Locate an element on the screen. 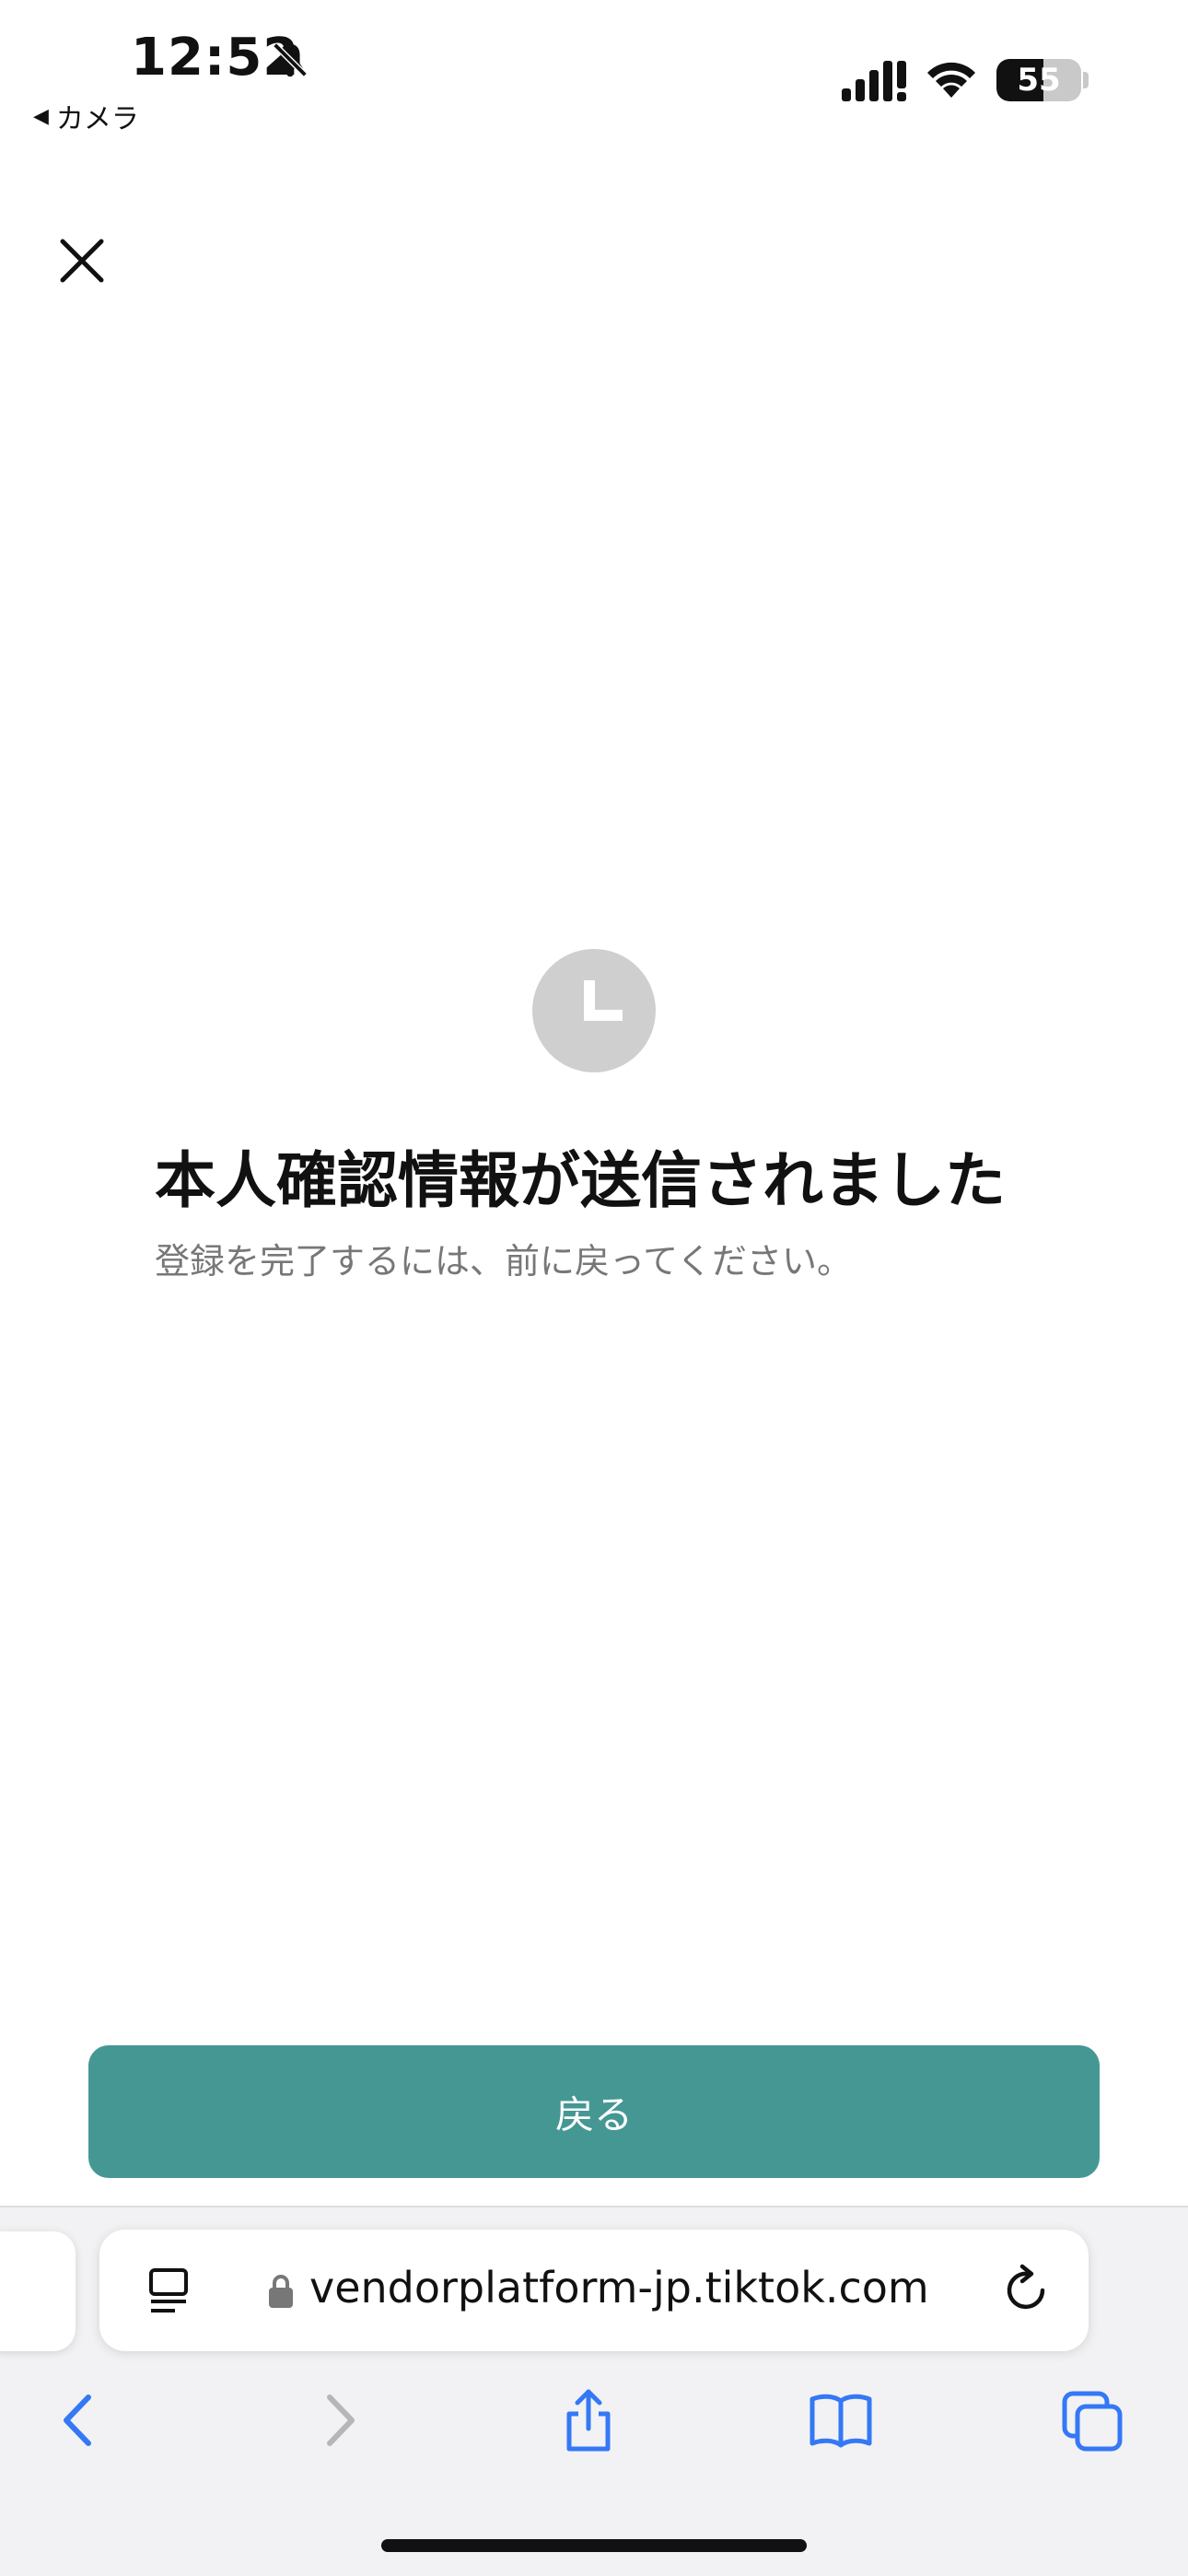 The width and height of the screenshot is (1188, 2576). bell-slash-icon is located at coordinates (290, 60).